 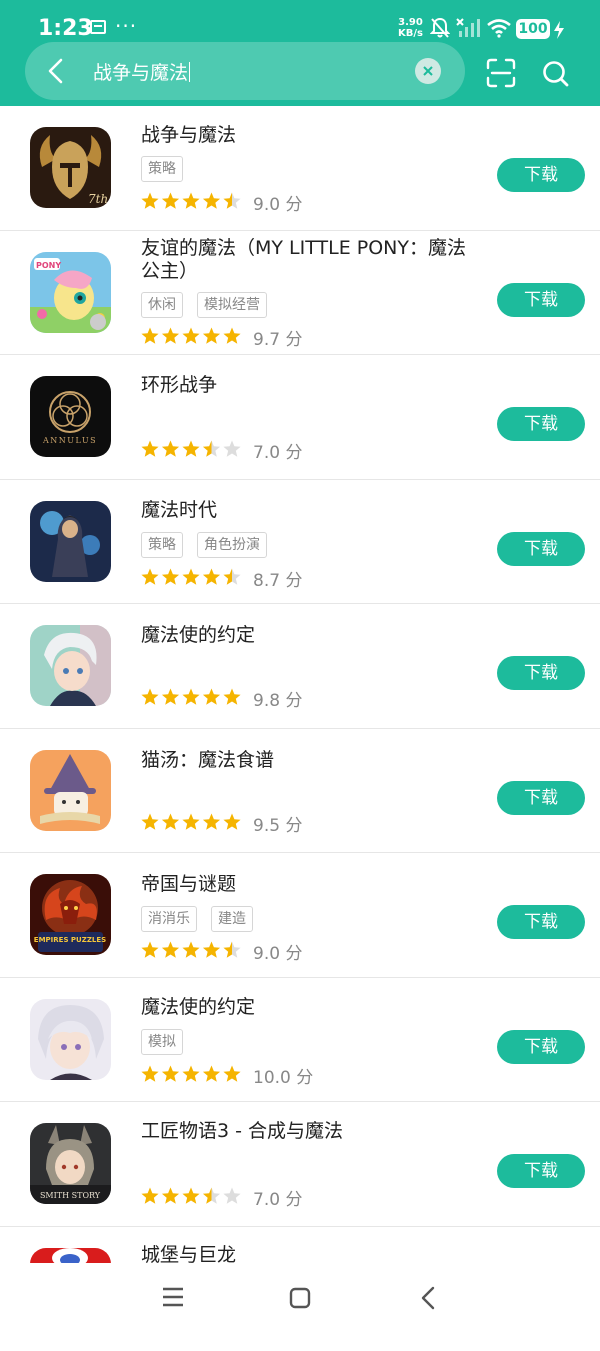 I want to click on sim-card-icon, so click(x=98, y=27).